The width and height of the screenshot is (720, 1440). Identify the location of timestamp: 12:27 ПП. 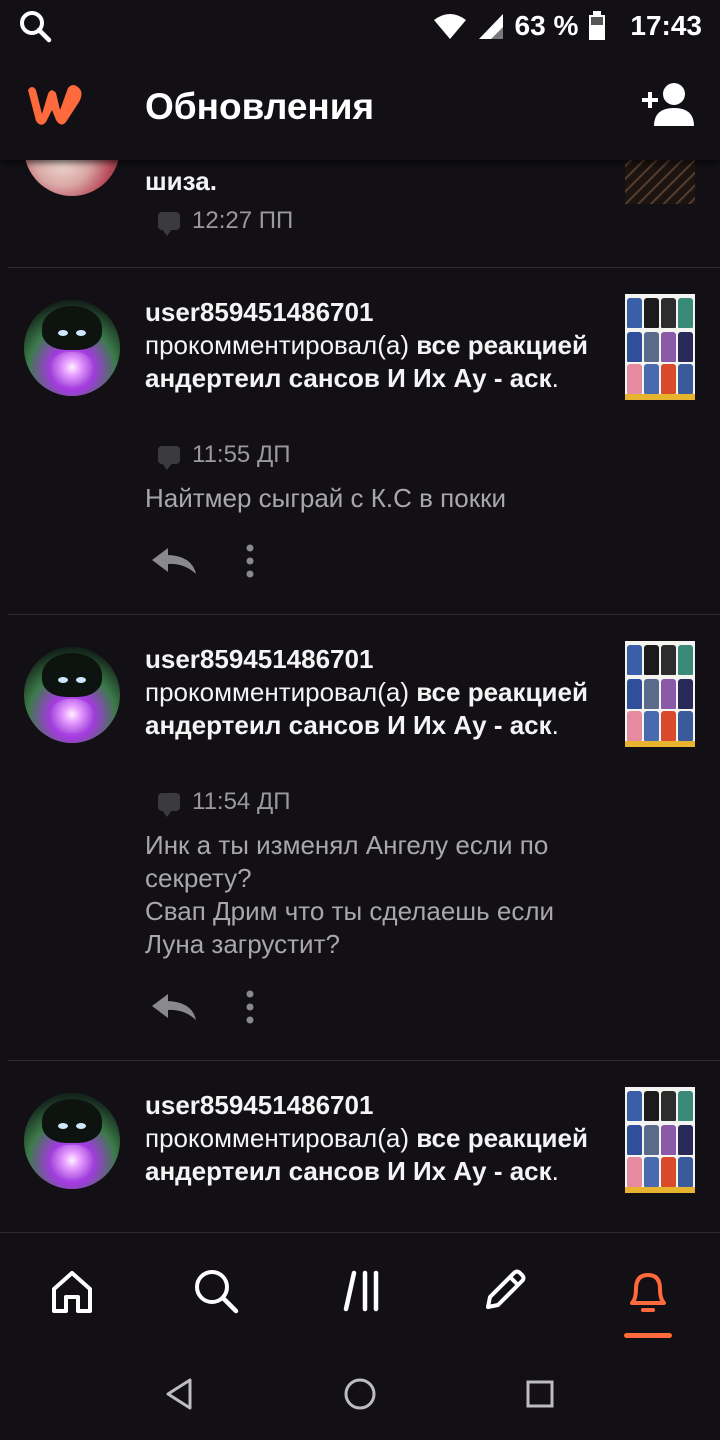
(225, 221).